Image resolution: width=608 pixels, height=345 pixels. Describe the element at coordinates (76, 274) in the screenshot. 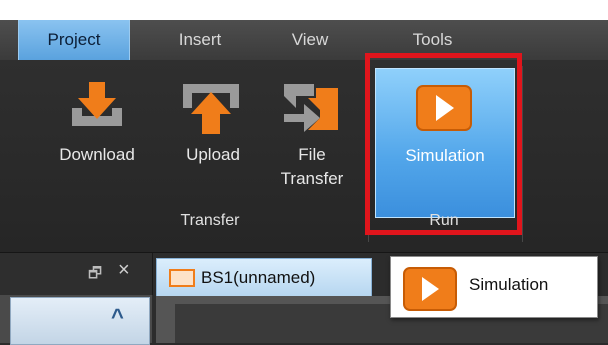

I see `side-panel-header: 🗗 ×` at that location.